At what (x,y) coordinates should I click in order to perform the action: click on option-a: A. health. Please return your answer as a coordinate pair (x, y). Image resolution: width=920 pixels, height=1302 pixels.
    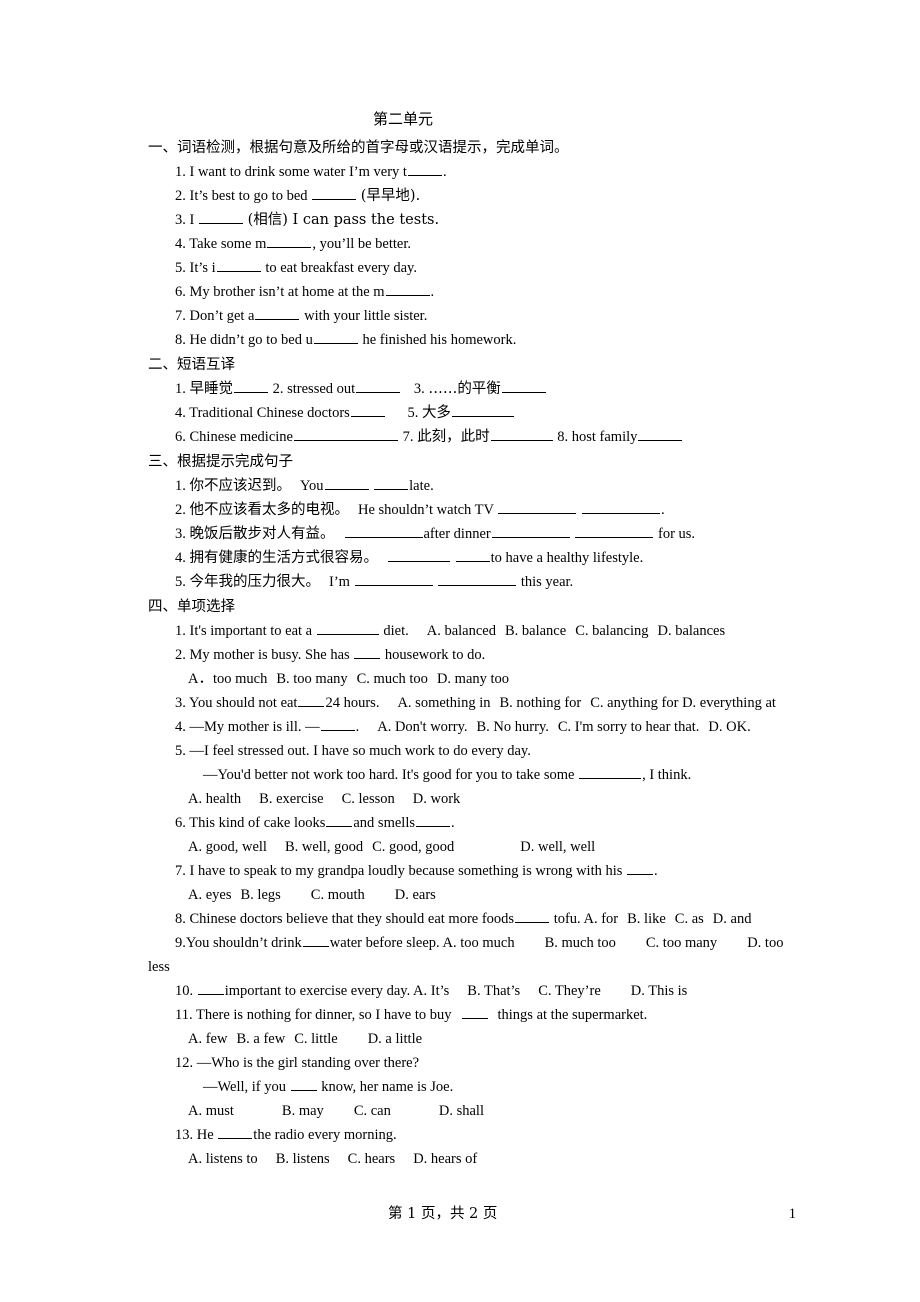
    Looking at the image, I should click on (214, 799).